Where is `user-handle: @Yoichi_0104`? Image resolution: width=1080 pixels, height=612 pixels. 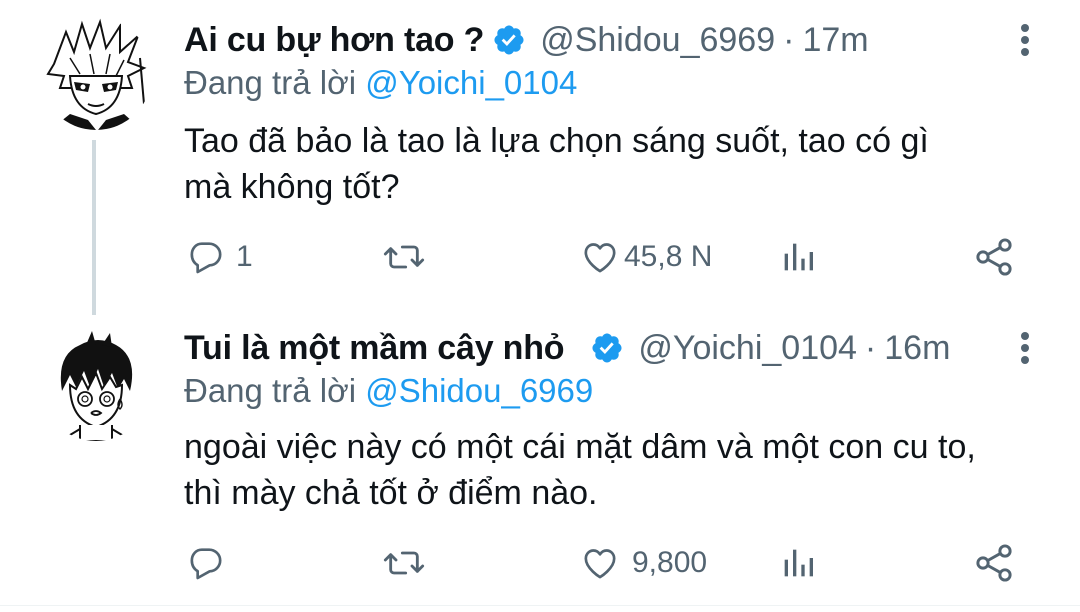 user-handle: @Yoichi_0104 is located at coordinates (747, 348).